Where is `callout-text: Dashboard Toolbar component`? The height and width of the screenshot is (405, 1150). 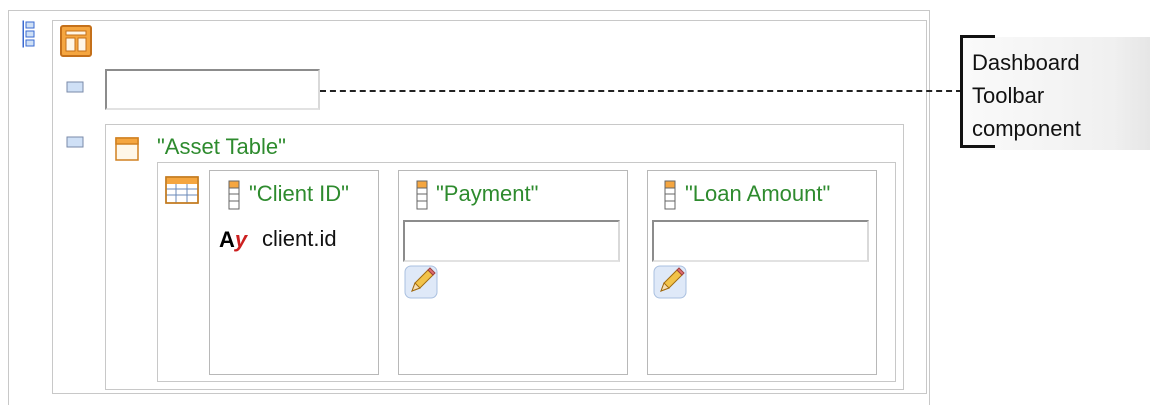
callout-text: Dashboard Toolbar component is located at coordinates (1026, 95).